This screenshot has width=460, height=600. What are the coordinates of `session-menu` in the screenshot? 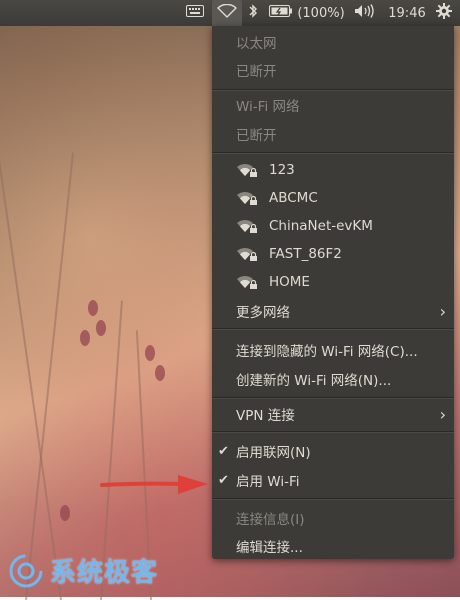 It's located at (444, 13).